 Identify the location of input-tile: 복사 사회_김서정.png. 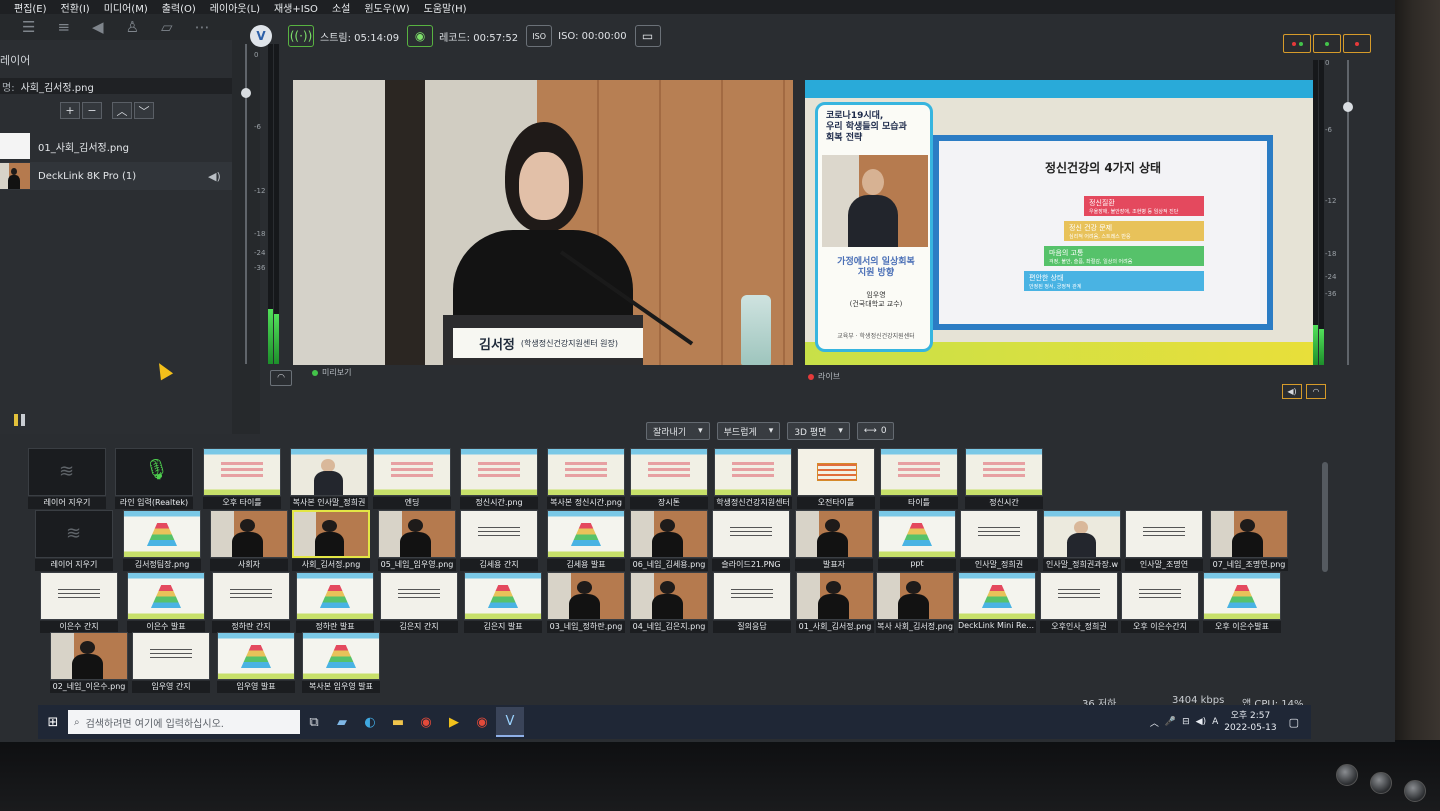
(915, 603).